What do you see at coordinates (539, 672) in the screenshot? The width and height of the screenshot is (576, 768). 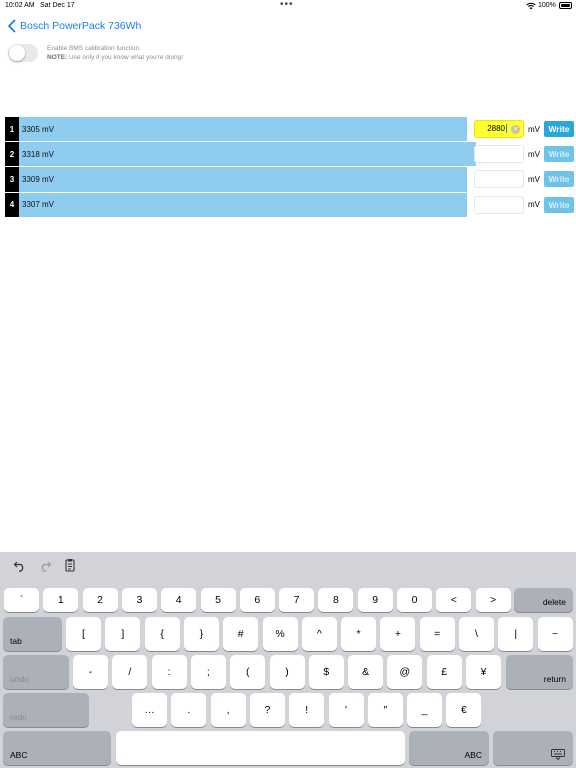 I see `return-key: return` at bounding box center [539, 672].